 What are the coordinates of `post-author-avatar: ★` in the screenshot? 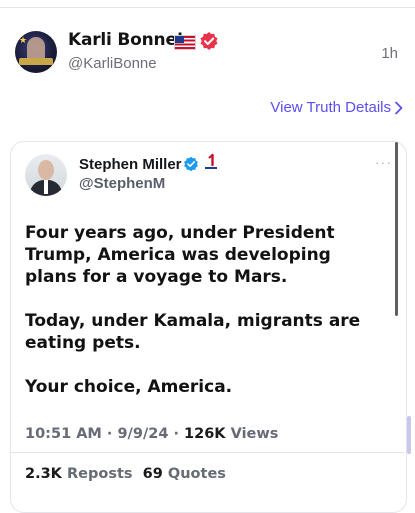 It's located at (36, 52).